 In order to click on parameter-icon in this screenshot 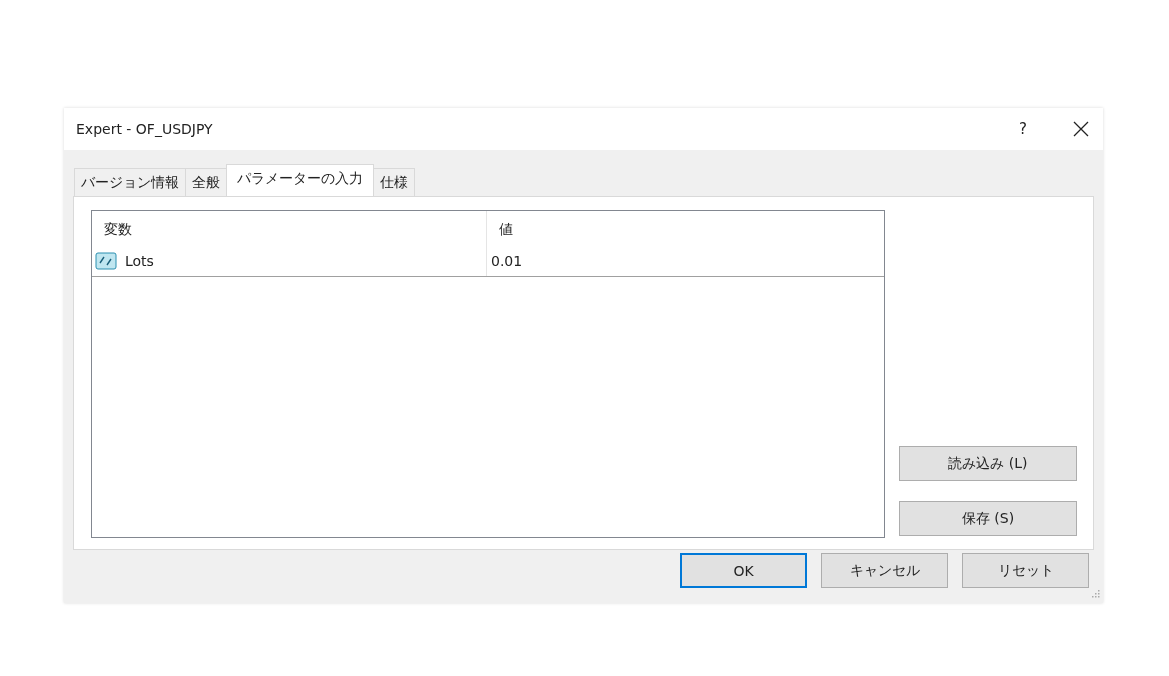, I will do `click(107, 260)`.